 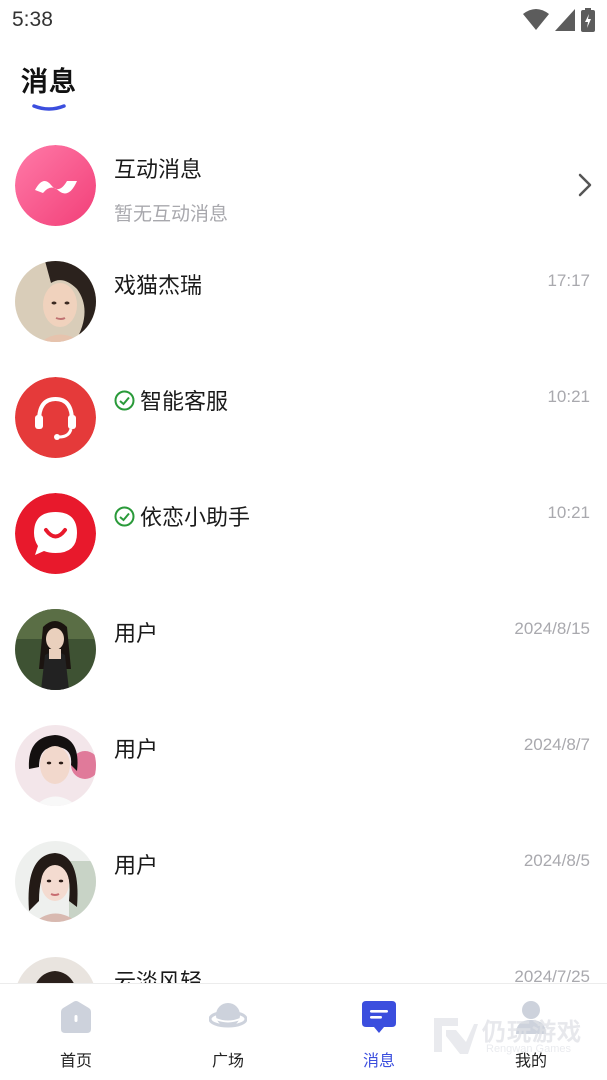 What do you see at coordinates (32, 19) in the screenshot?
I see `status-time: 5:38` at bounding box center [32, 19].